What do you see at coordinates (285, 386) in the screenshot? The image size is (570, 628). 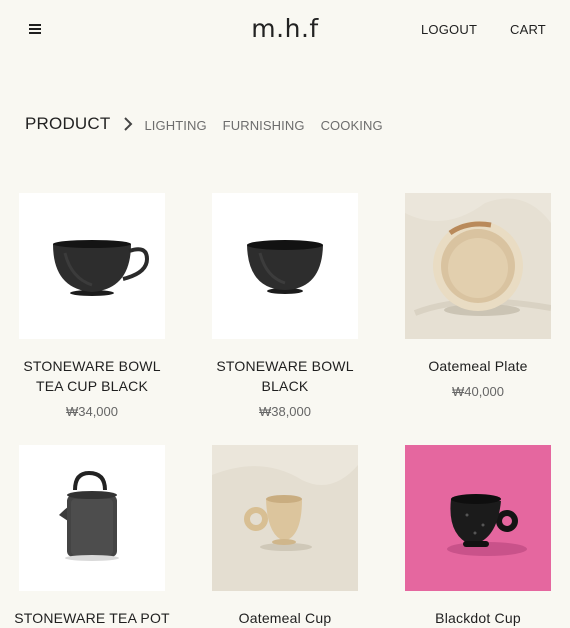 I see `product-name-line: BLACK` at bounding box center [285, 386].